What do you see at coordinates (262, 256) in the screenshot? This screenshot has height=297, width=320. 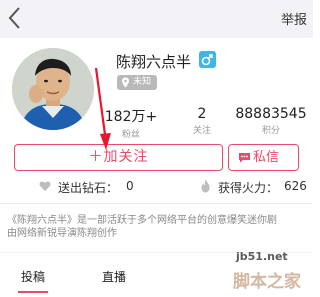 I see `watermark-url: jb51.net` at bounding box center [262, 256].